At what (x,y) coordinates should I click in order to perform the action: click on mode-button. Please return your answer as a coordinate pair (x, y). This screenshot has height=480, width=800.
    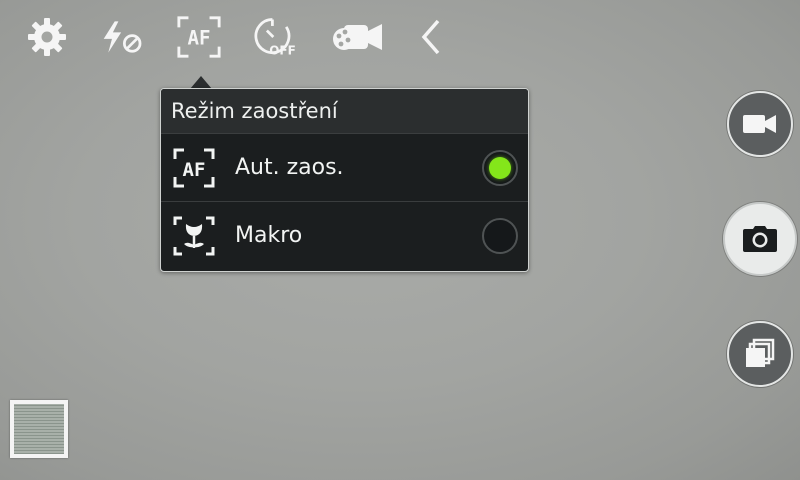
    Looking at the image, I should click on (357, 37).